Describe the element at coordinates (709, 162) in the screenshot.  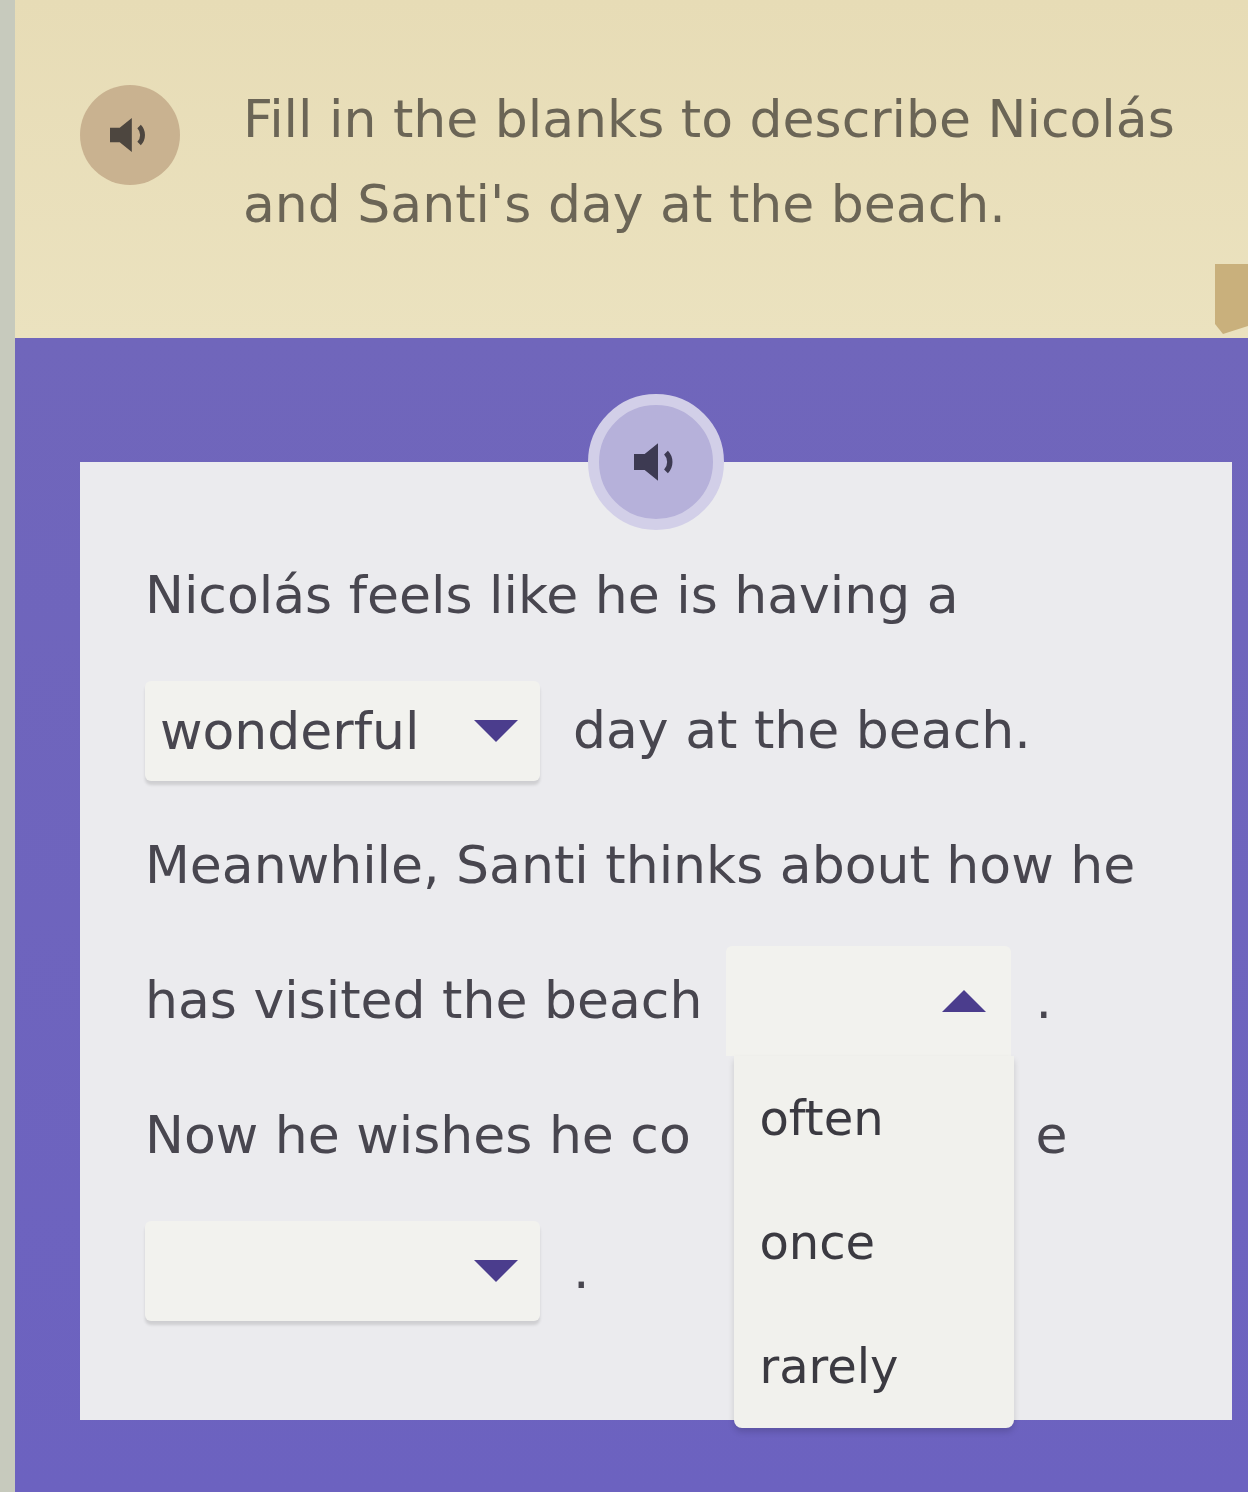
I see `instruction-text: Fill in the blanks to describe Nicolás and Santi's day at the beach.` at that location.